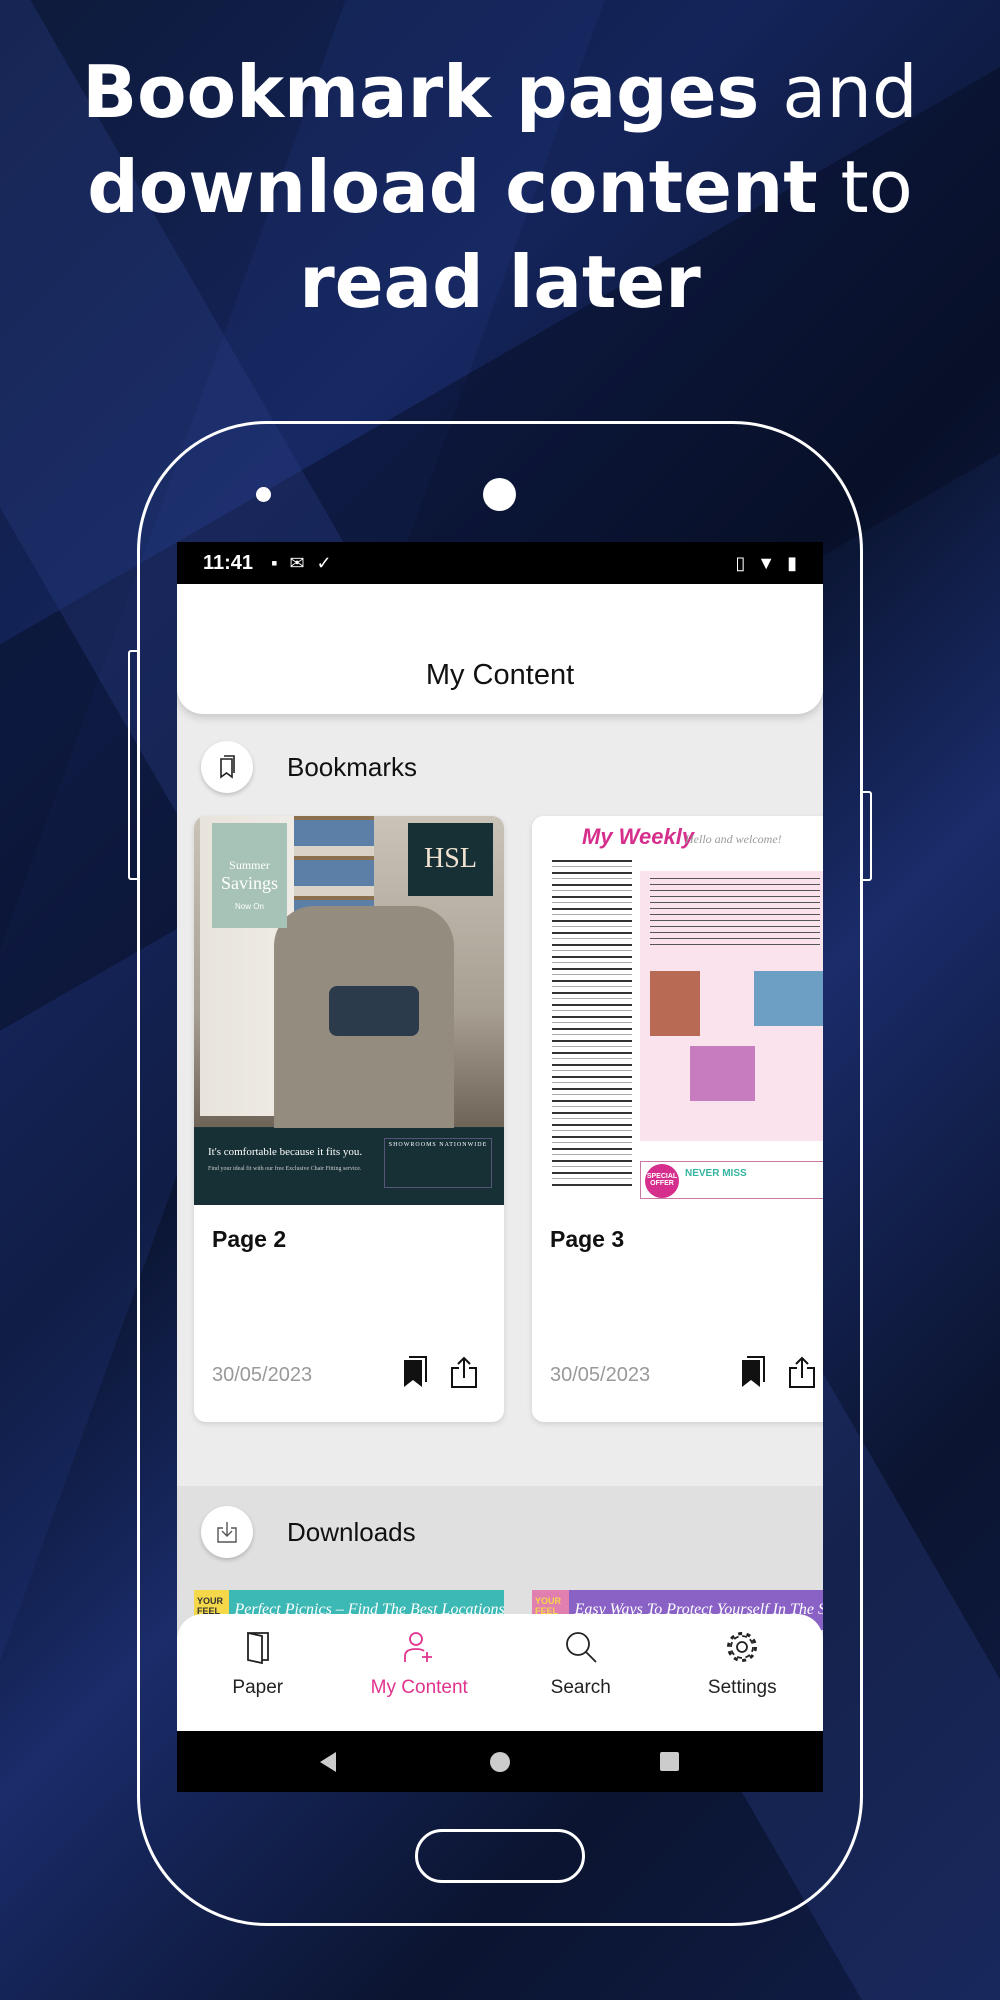  What do you see at coordinates (257, 1648) in the screenshot?
I see `book-icon` at bounding box center [257, 1648].